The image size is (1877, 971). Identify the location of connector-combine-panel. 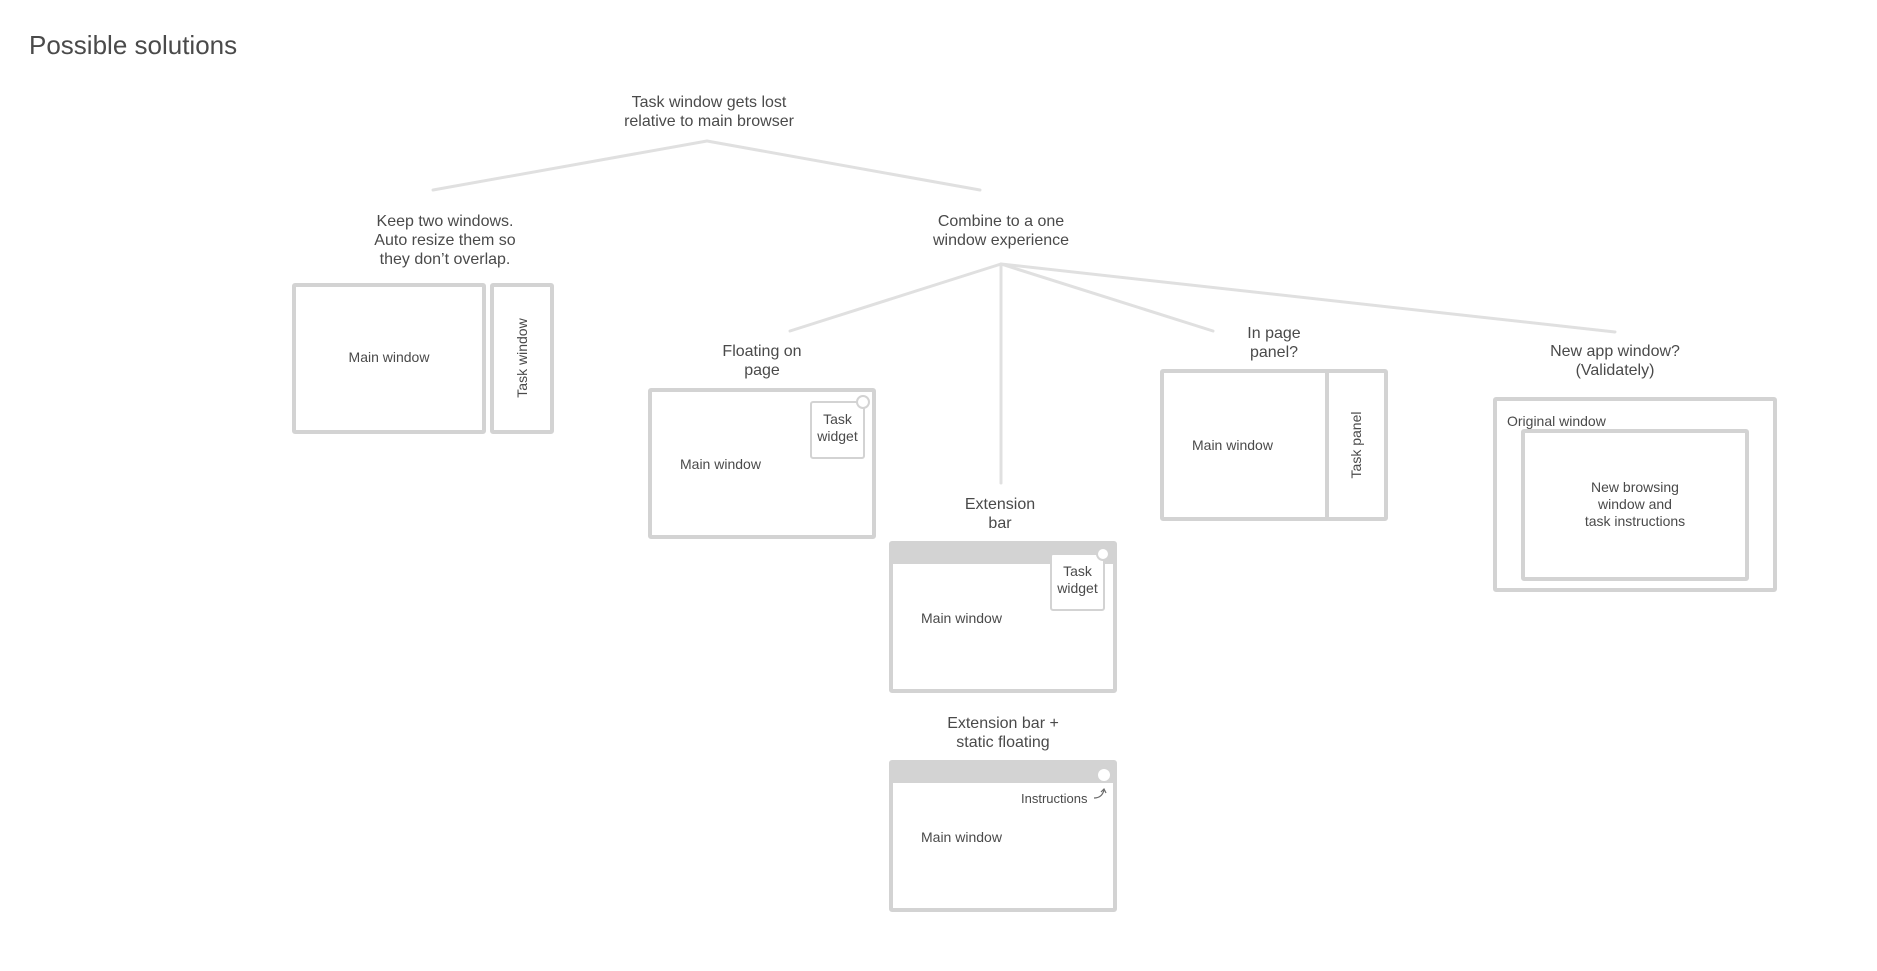
(1107, 297).